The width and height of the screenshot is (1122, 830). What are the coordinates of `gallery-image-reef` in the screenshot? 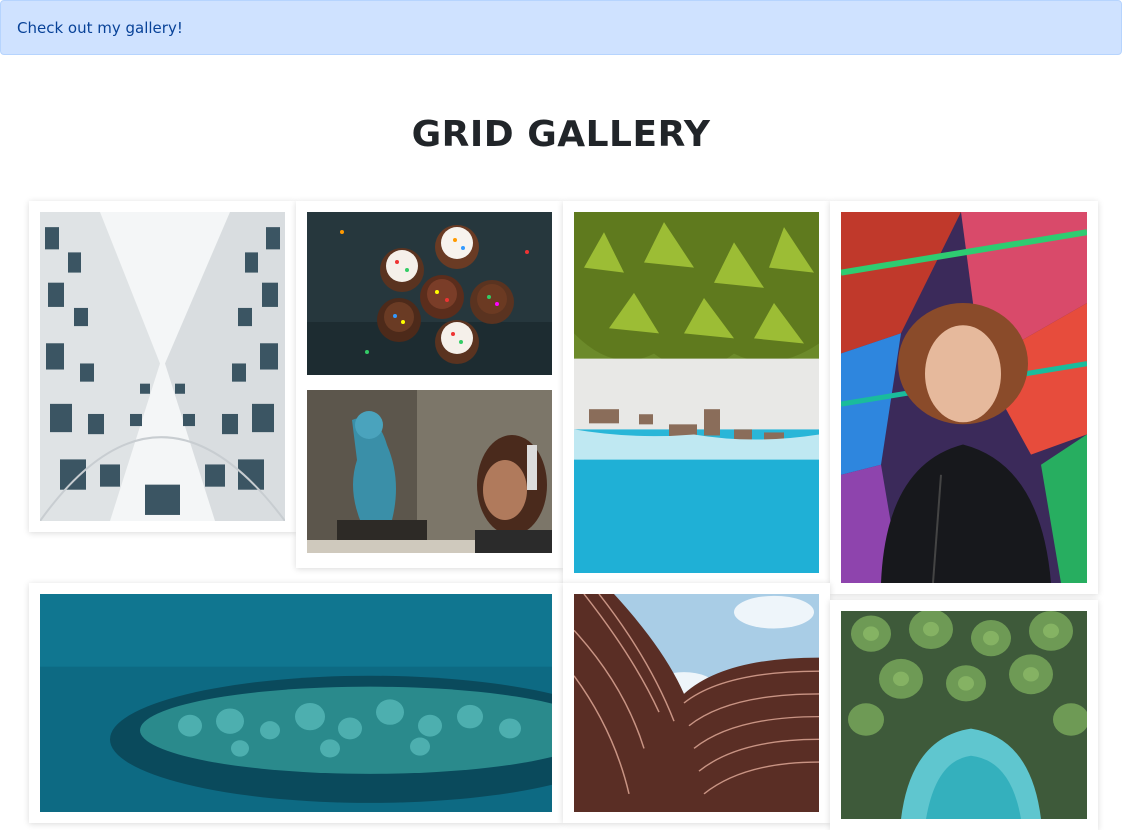 It's located at (296, 703).